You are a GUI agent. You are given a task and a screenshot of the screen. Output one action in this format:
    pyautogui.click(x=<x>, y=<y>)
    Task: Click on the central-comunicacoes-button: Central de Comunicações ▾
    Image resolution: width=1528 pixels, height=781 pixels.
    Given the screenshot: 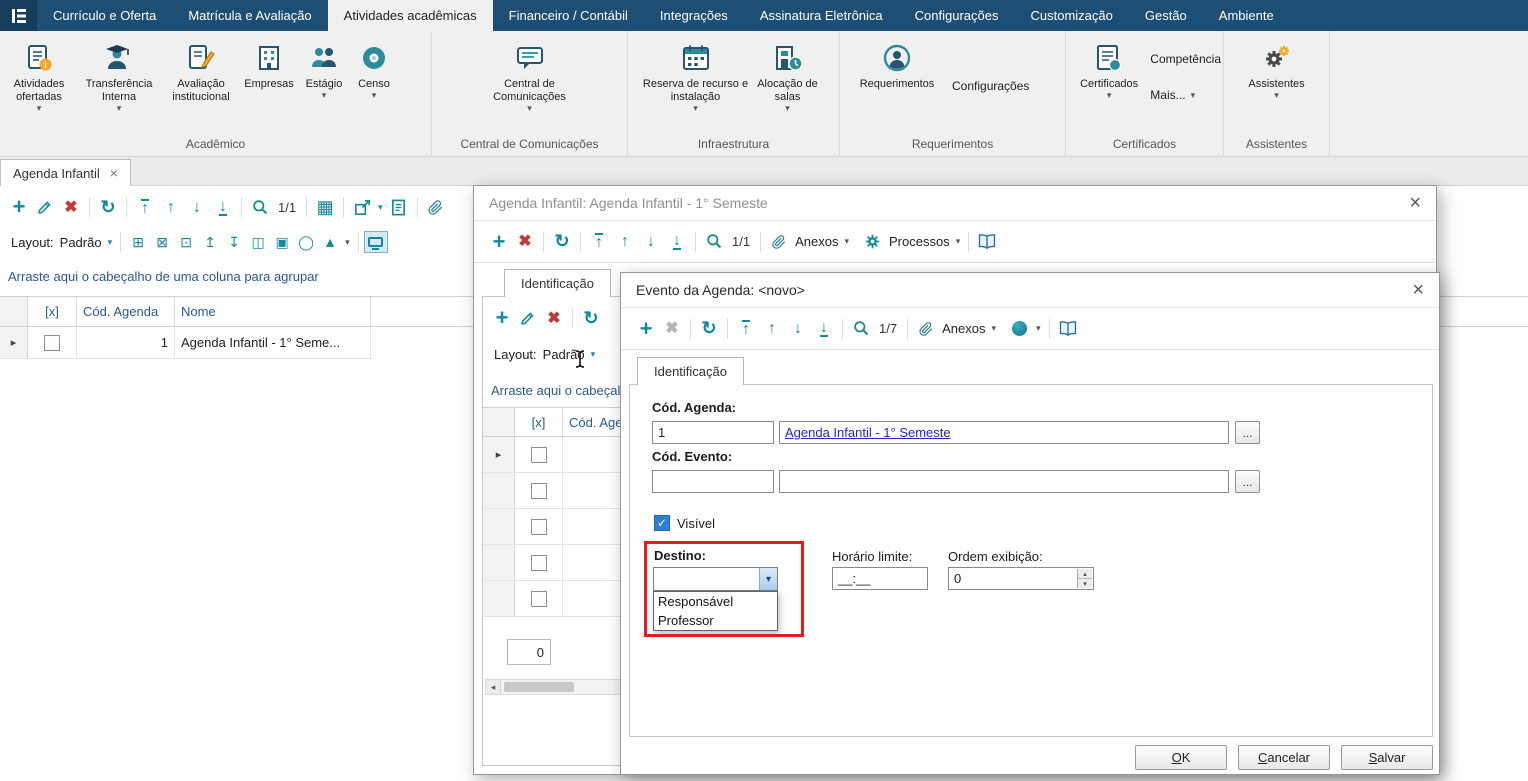 What is the action you would take?
    pyautogui.click(x=530, y=75)
    